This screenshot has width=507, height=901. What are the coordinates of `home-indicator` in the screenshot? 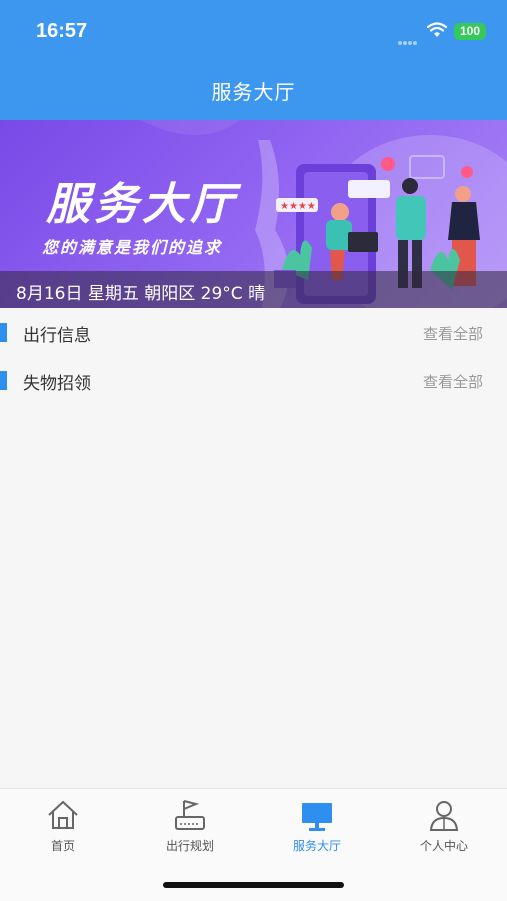 It's located at (253, 885).